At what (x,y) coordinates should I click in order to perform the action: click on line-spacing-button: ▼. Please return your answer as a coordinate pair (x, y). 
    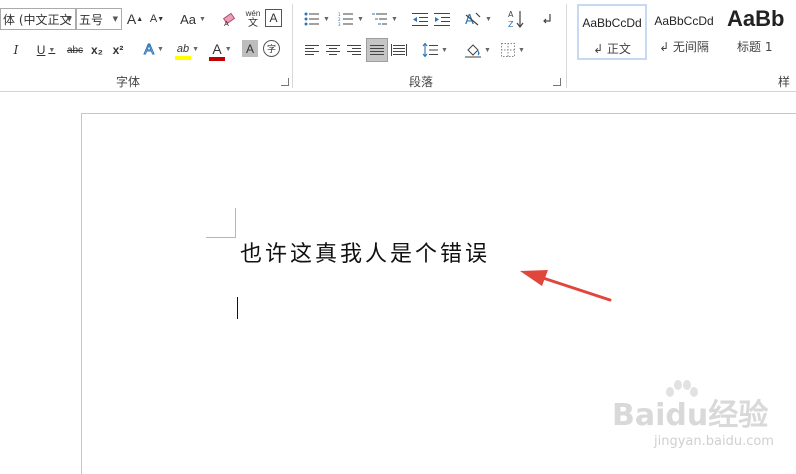
    Looking at the image, I should click on (435, 50).